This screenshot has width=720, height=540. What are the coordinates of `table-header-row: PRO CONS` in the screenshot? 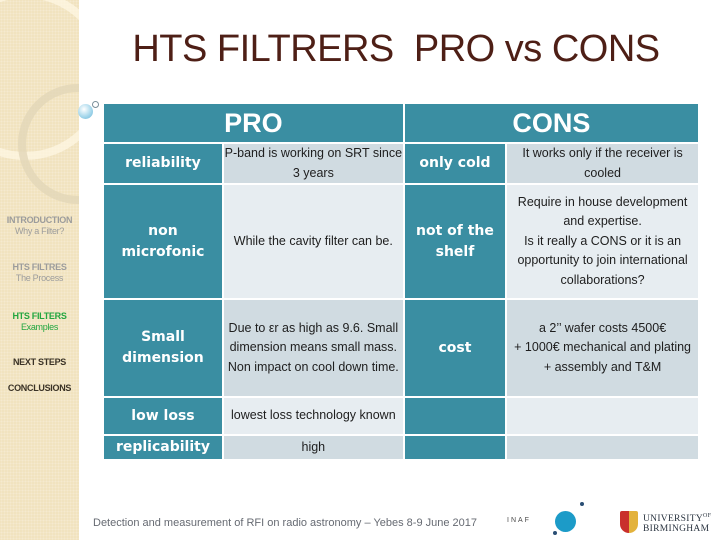 It's located at (401, 123).